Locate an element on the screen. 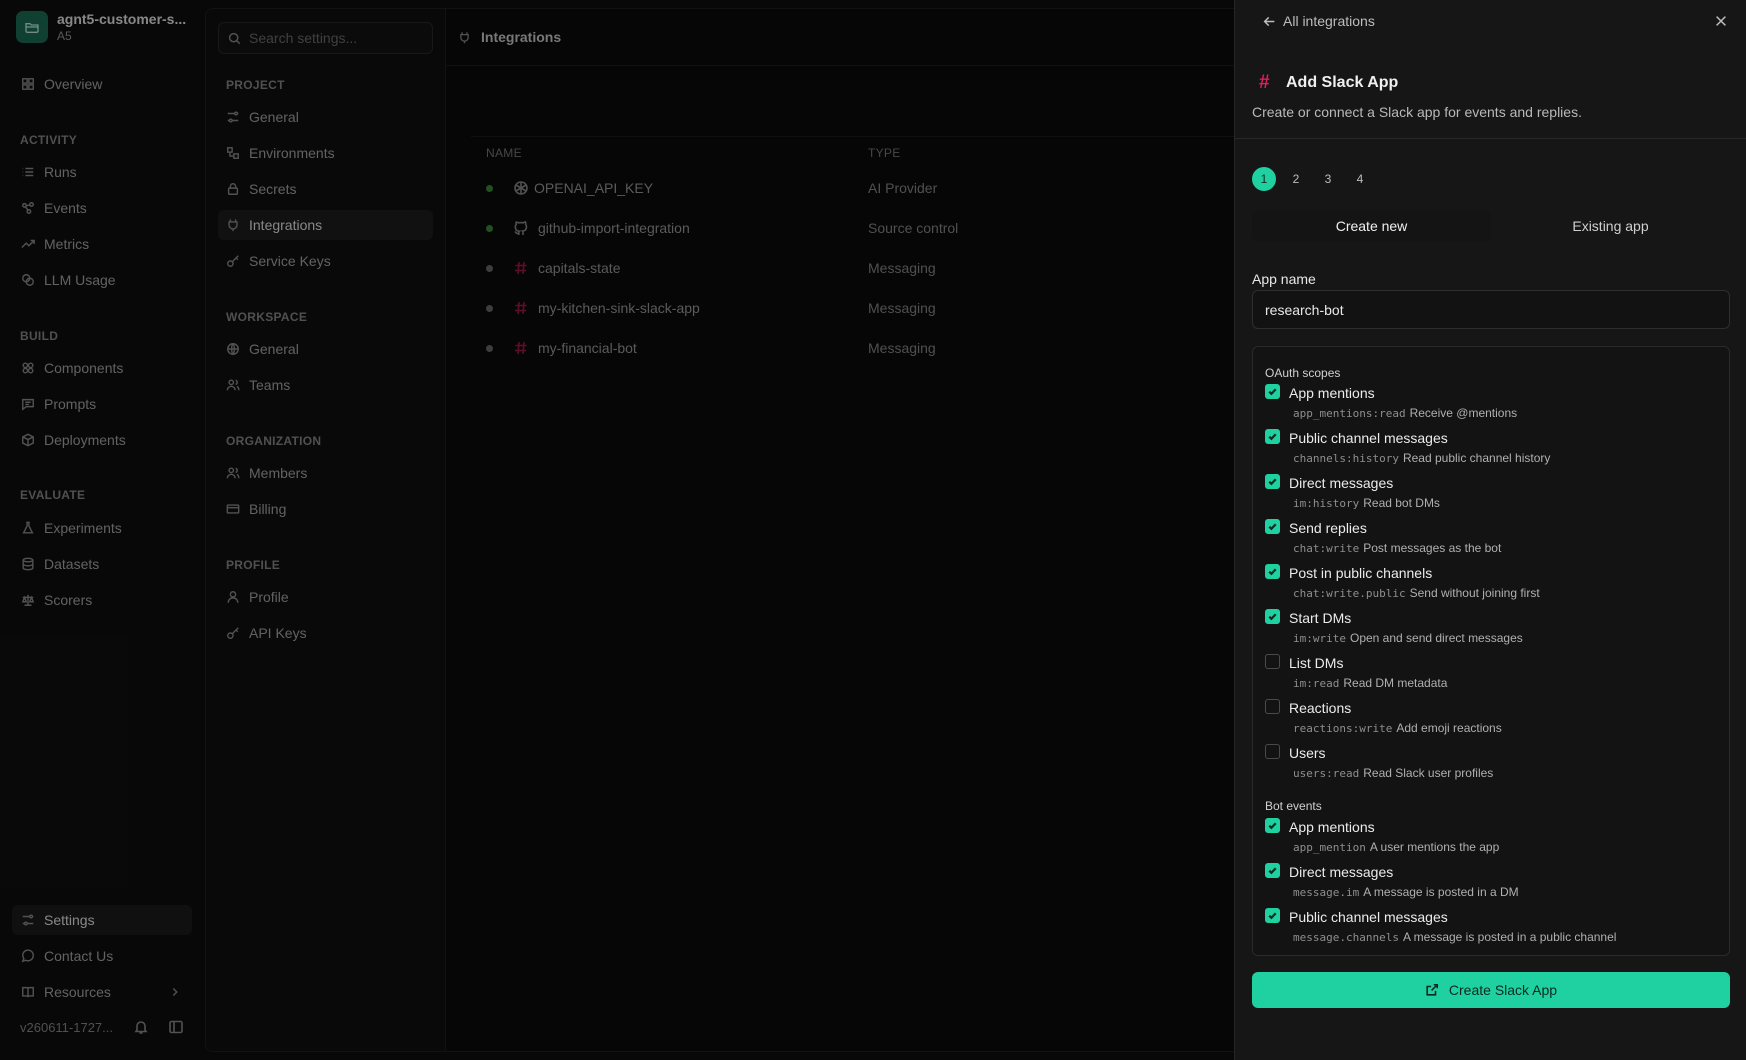  close-button is located at coordinates (1723, 23).